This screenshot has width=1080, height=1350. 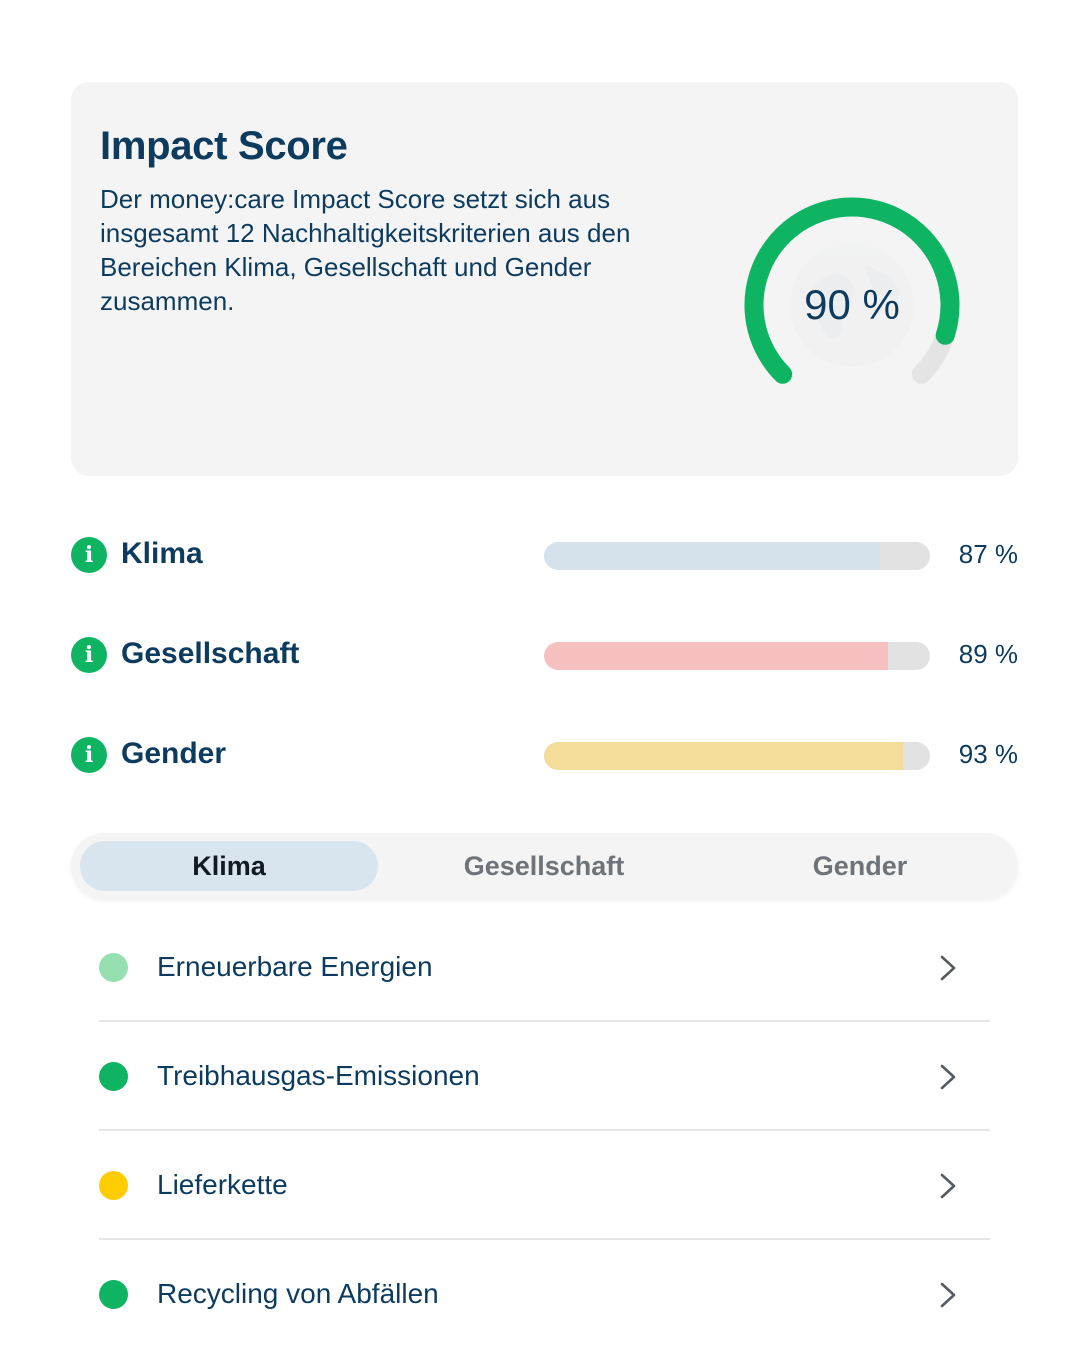 I want to click on criterion-label: Erneuerbare Energien, so click(x=295, y=966).